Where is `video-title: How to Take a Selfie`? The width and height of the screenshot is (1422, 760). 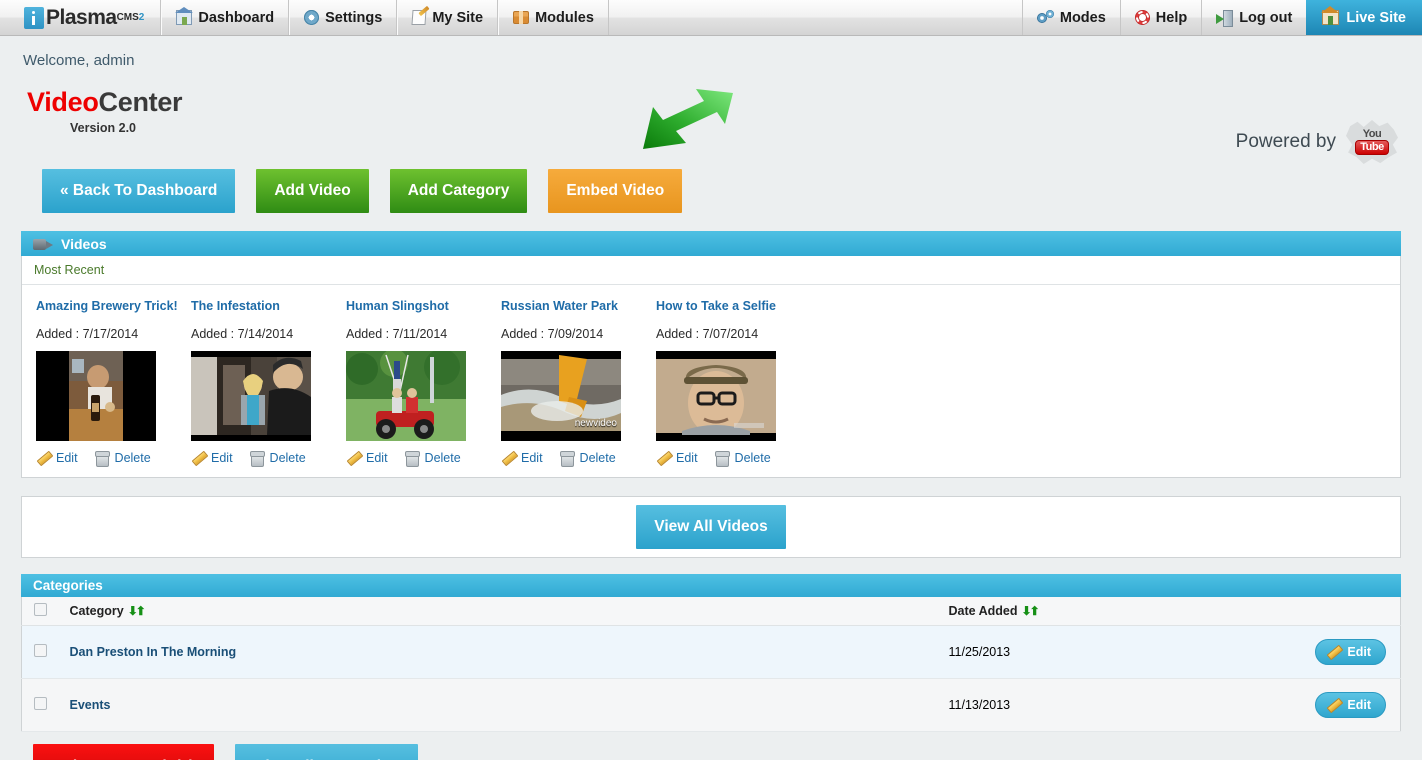 video-title: How to Take a Selfie is located at coordinates (733, 306).